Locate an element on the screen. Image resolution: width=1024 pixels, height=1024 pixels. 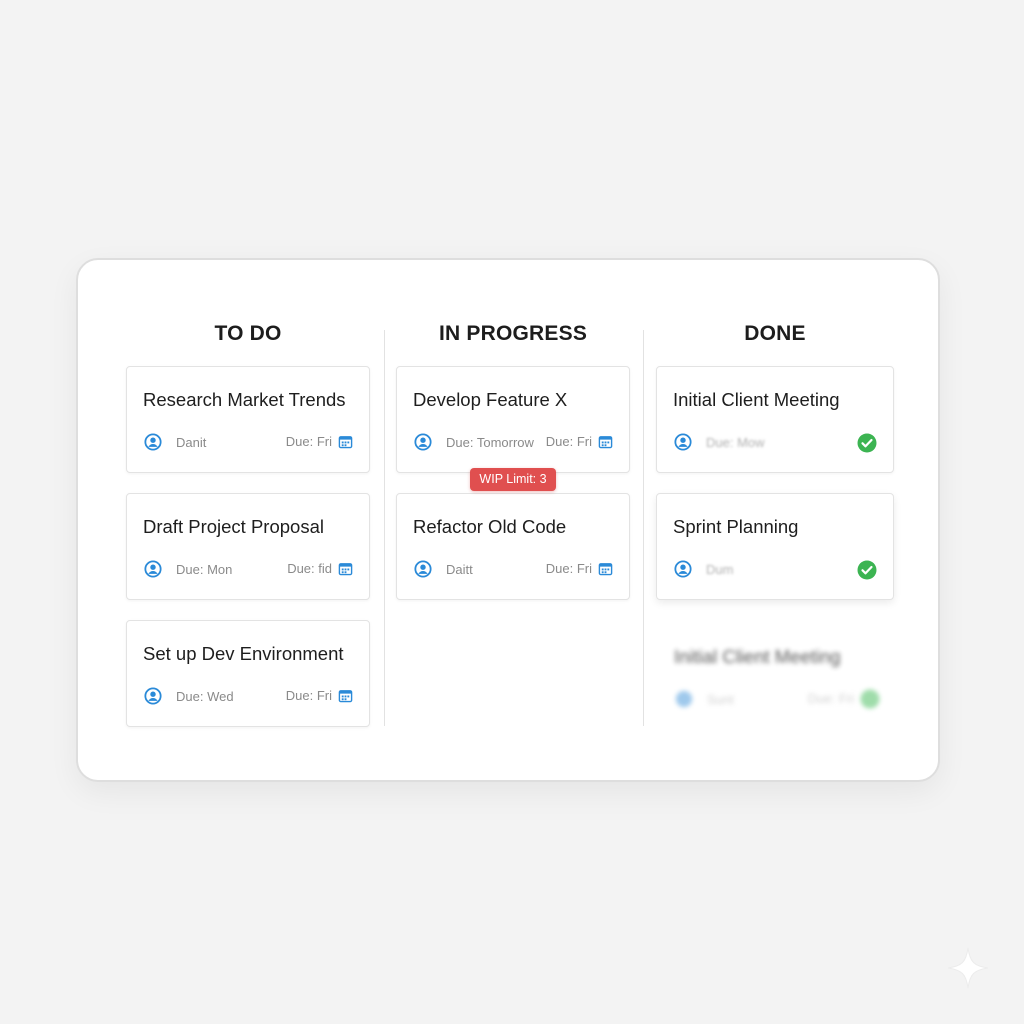
task-card: Develop Feature X Due: Tomorrow Due: Fri is located at coordinates (513, 419).